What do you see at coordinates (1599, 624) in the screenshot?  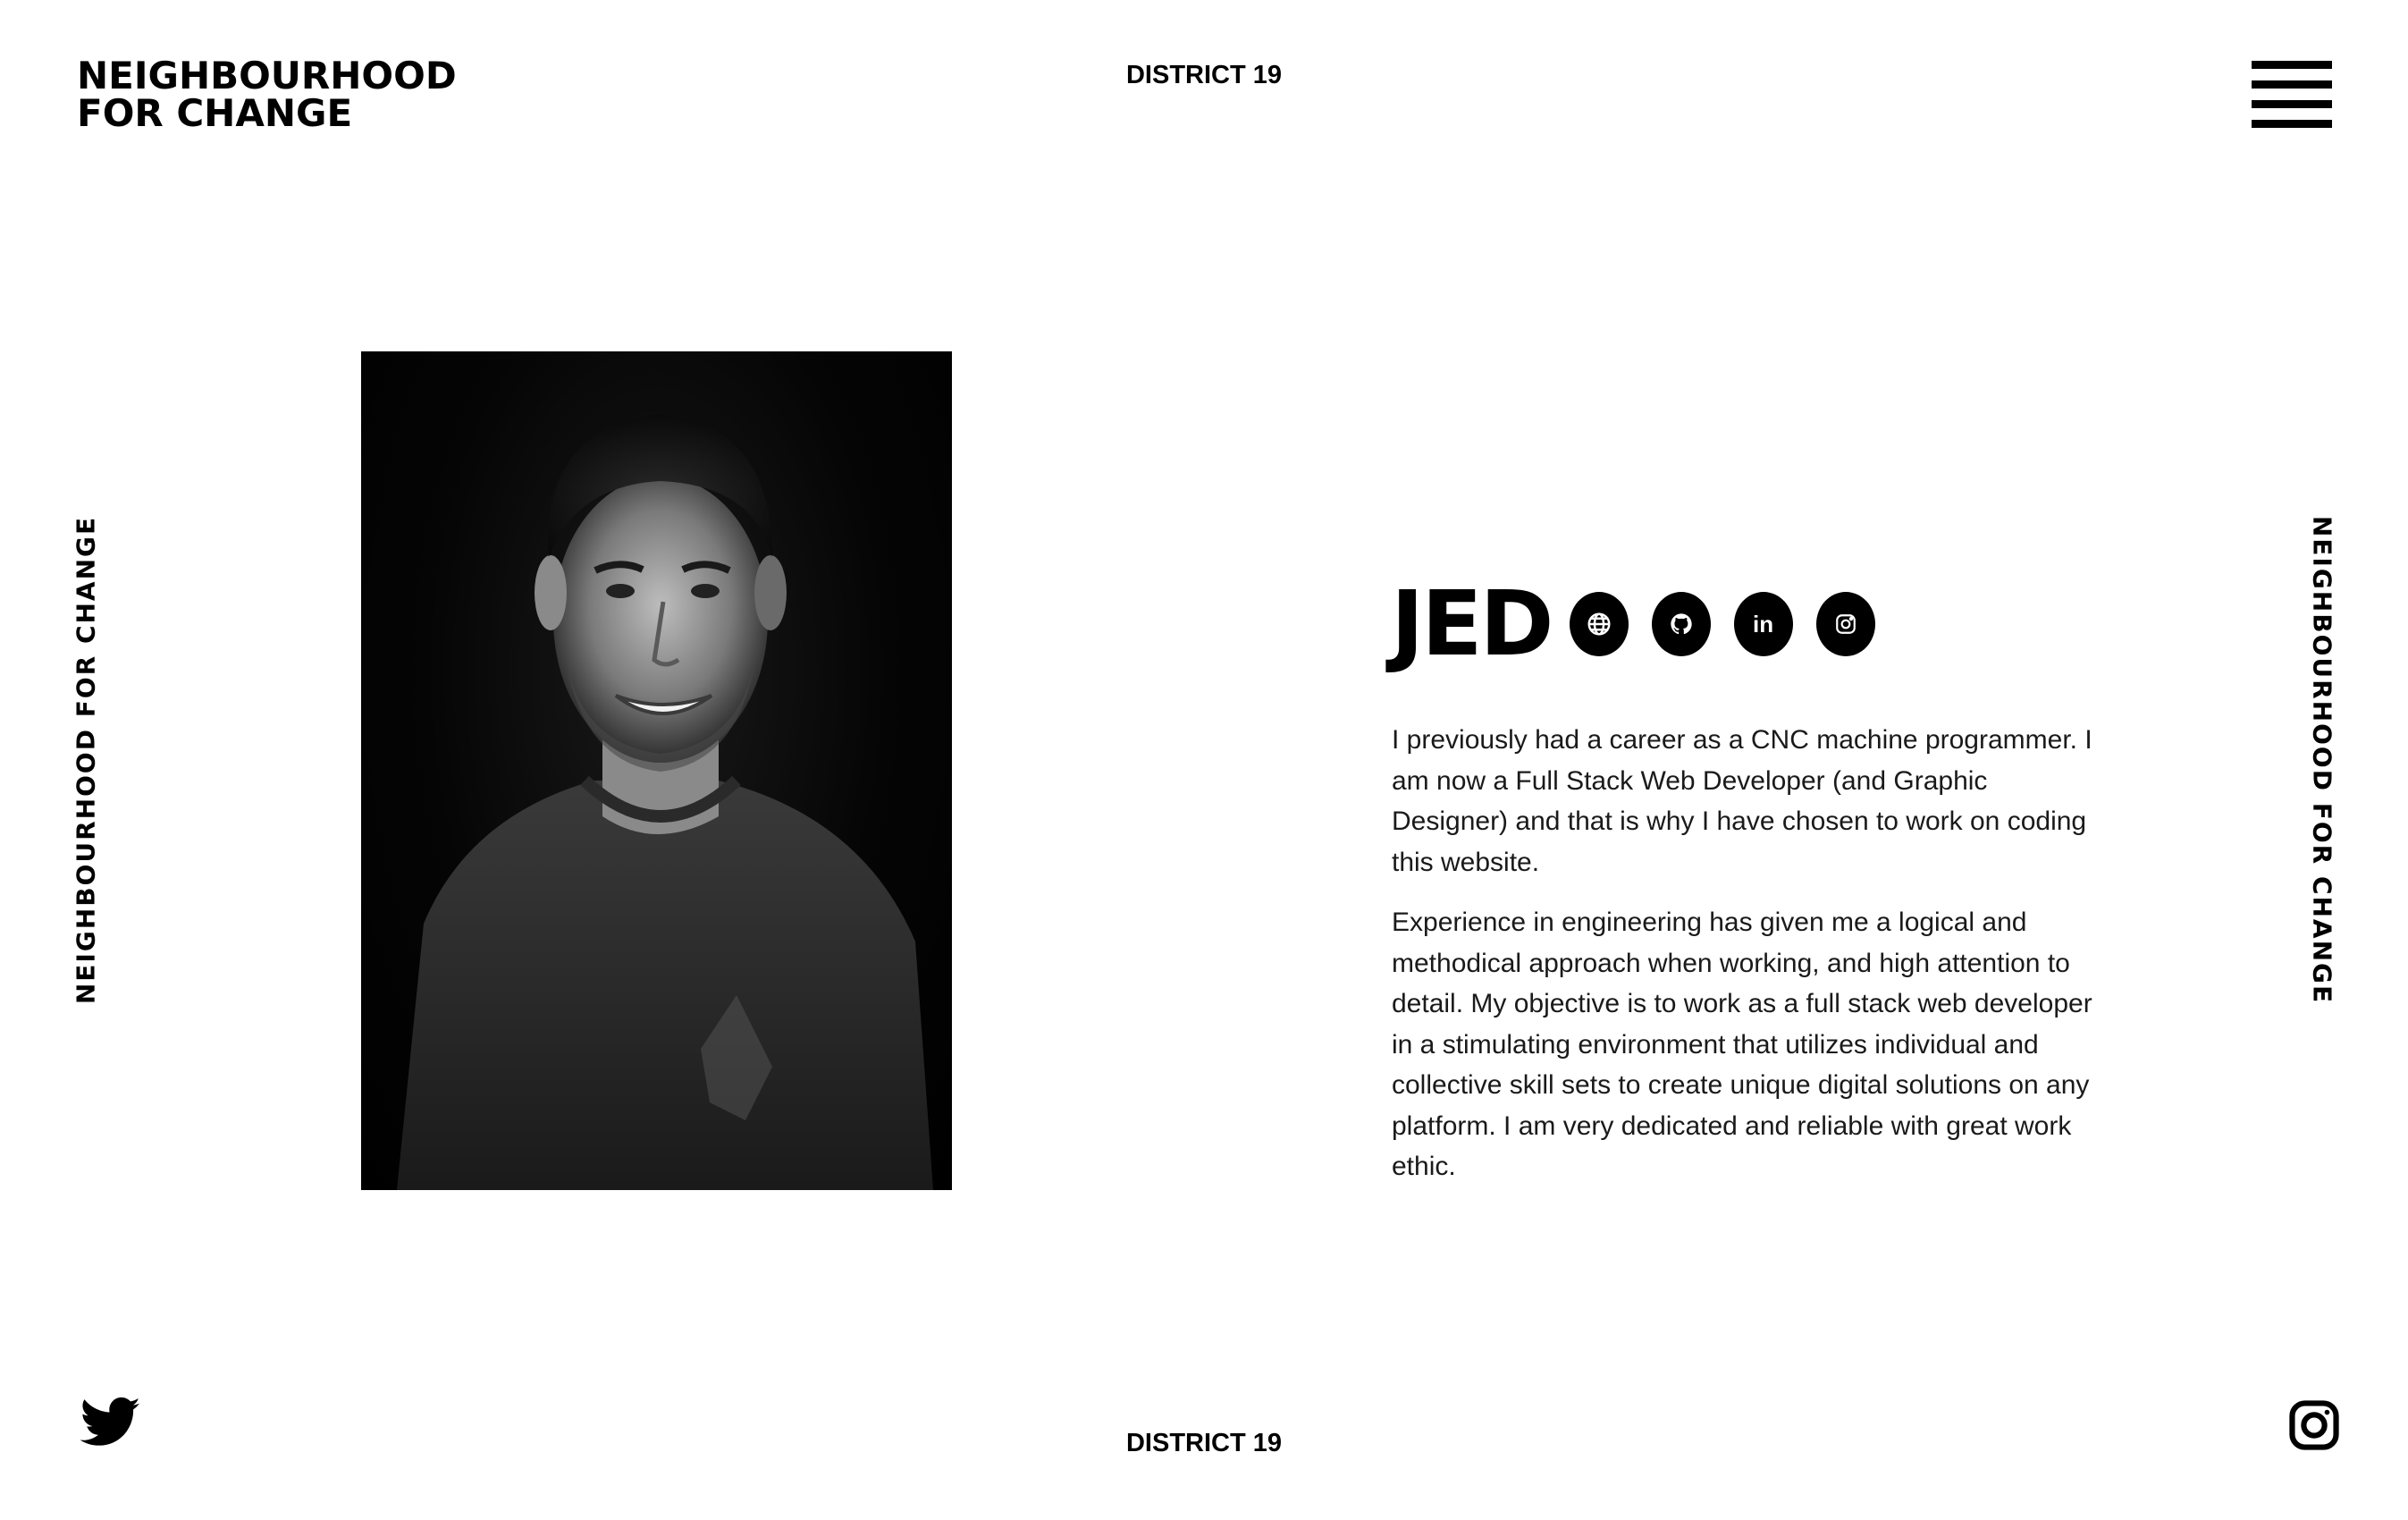 I see `globe-icon` at bounding box center [1599, 624].